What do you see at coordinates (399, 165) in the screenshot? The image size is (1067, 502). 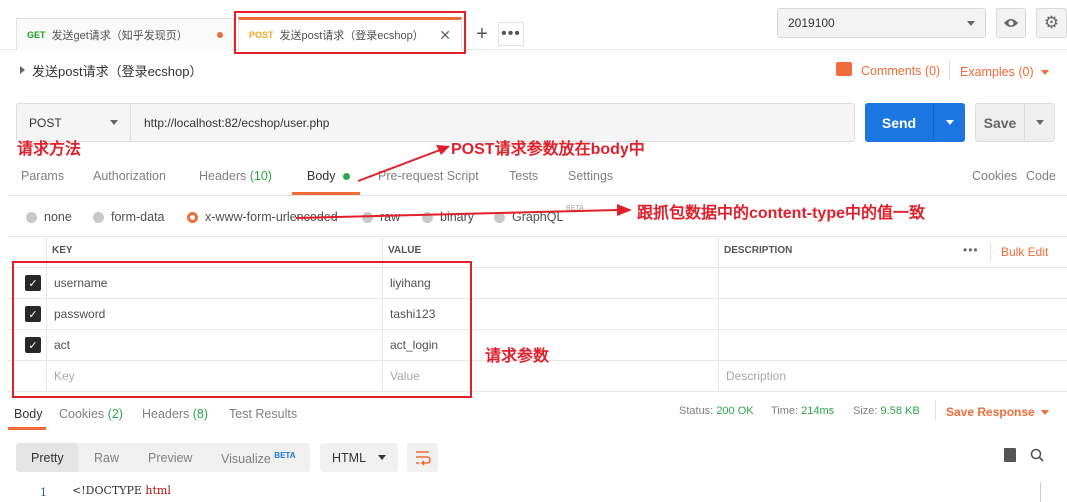 I see `arrow-body-line` at bounding box center [399, 165].